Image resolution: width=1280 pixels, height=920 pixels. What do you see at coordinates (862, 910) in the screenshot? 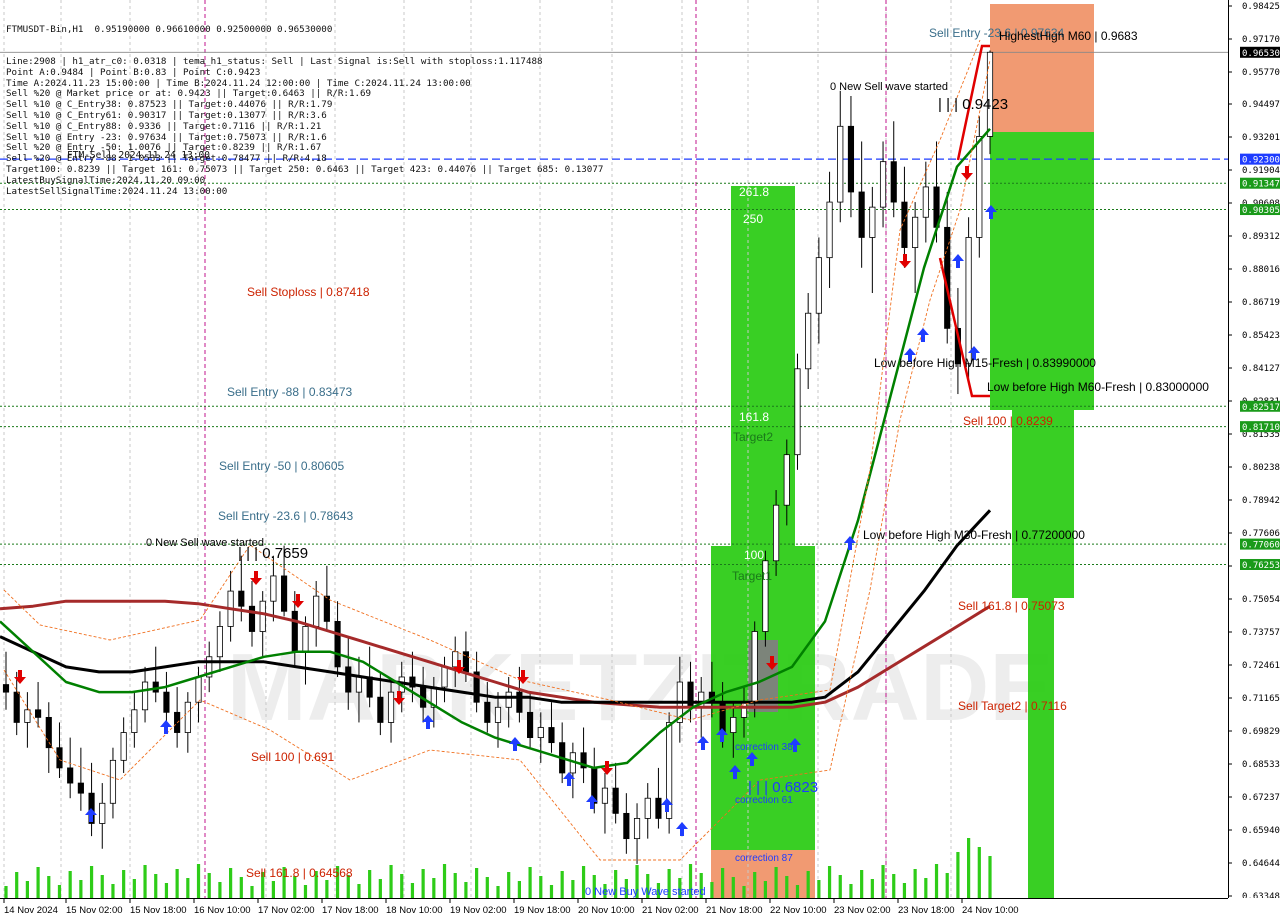
I see `time-tick-label: 23 Nov 02:00` at bounding box center [862, 910].